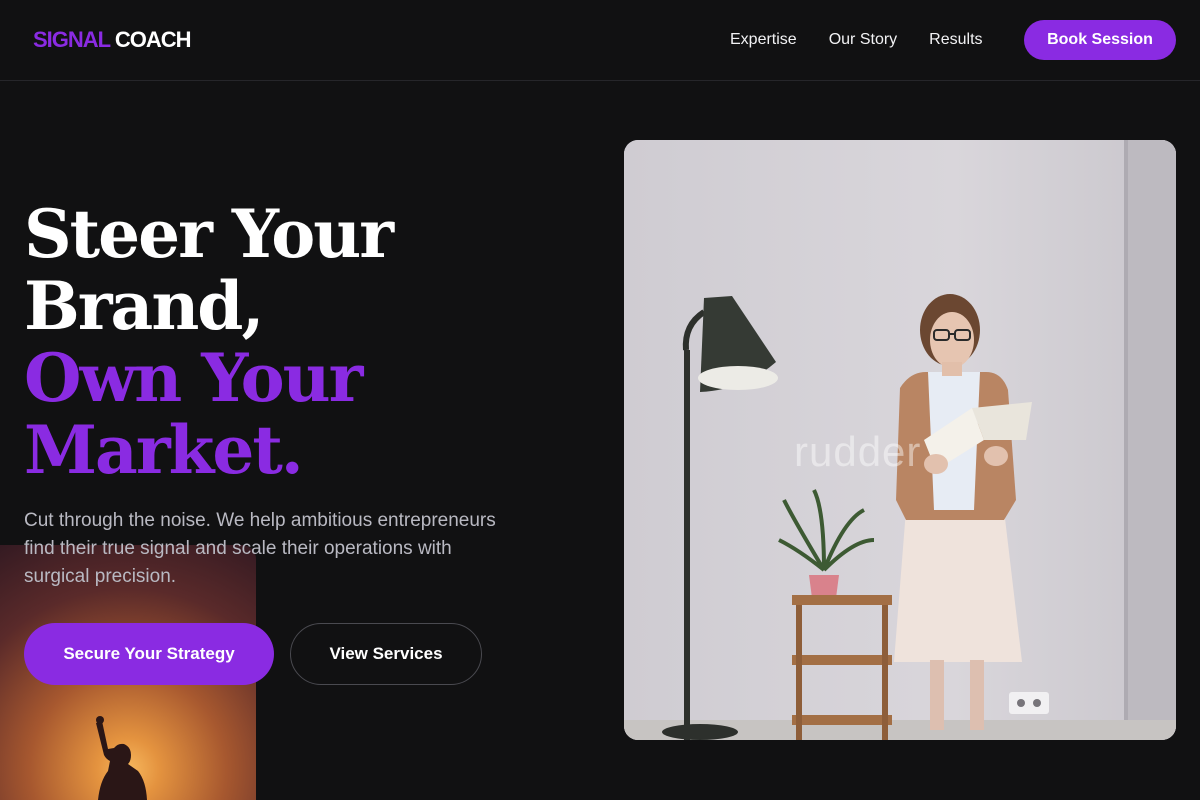 This screenshot has height=800, width=1200. What do you see at coordinates (1100, 40) in the screenshot?
I see `book-session-button: Book Session` at bounding box center [1100, 40].